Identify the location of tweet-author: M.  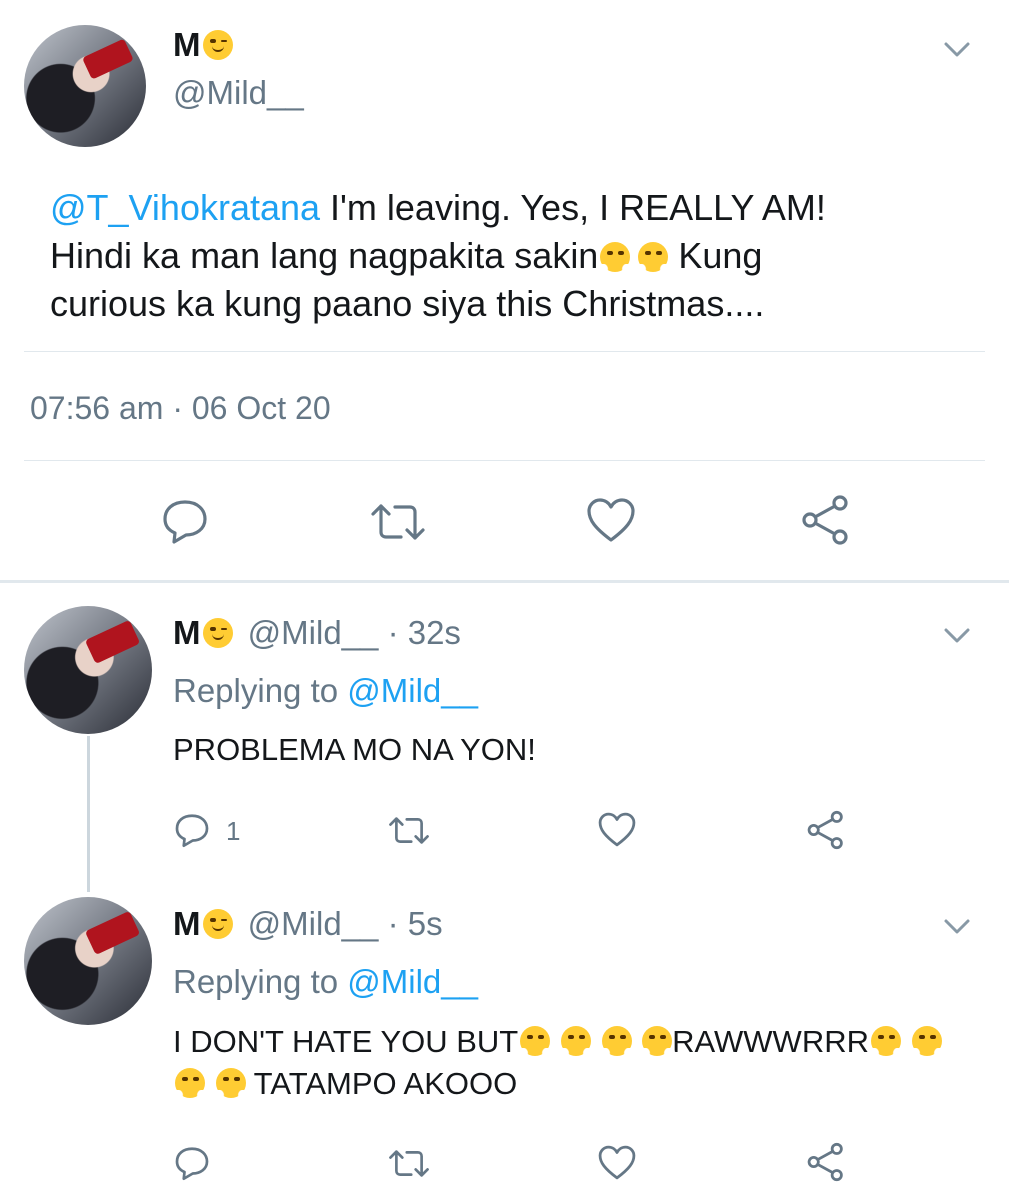
(203, 45).